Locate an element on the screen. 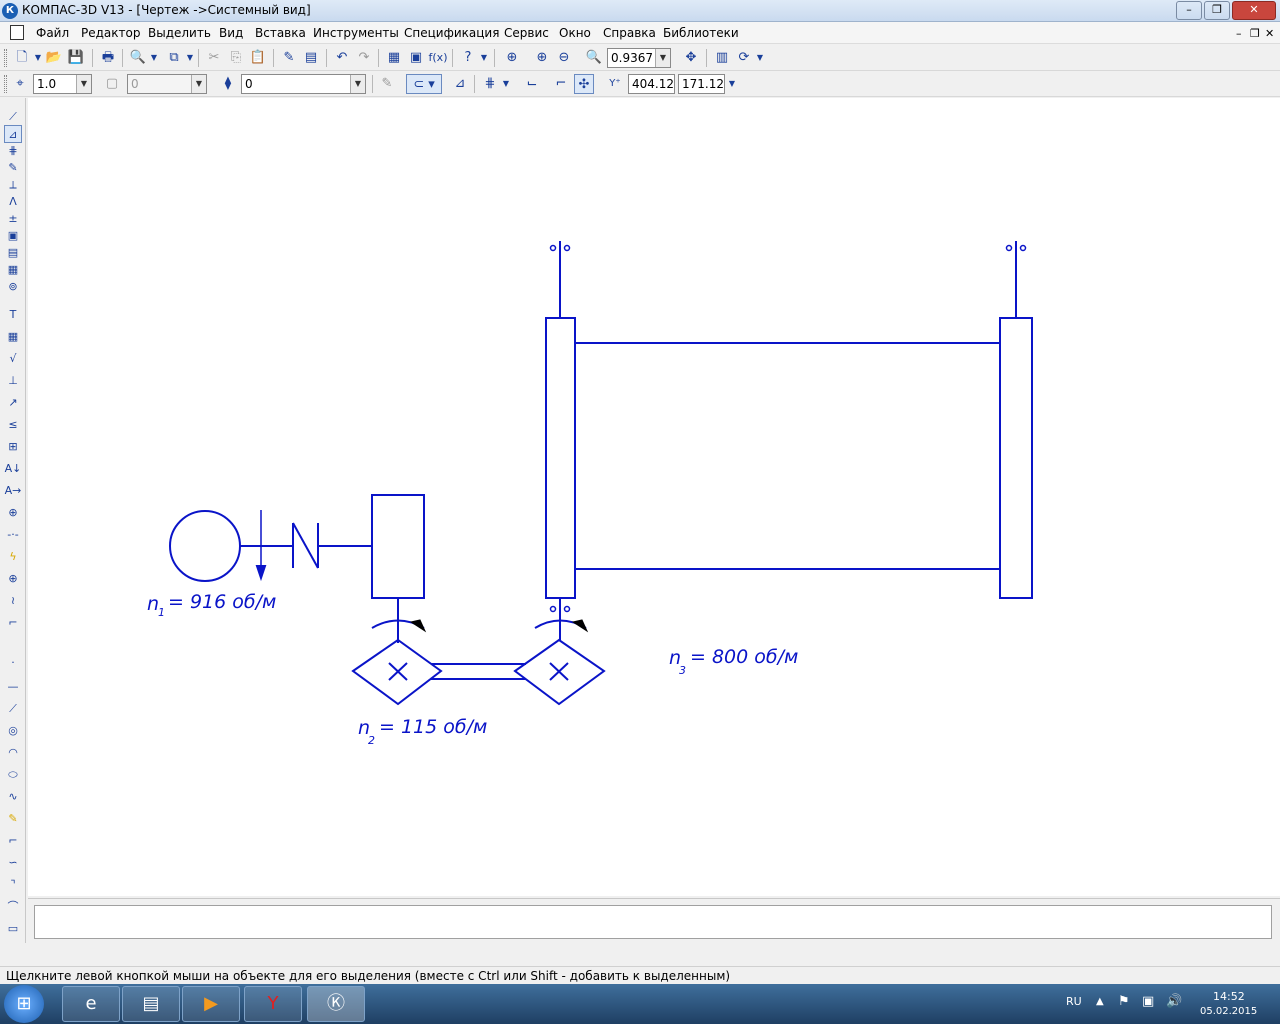 Image resolution: width=1280 pixels, height=1024 pixels. volume-icon: 🔊 is located at coordinates (1174, 1001).